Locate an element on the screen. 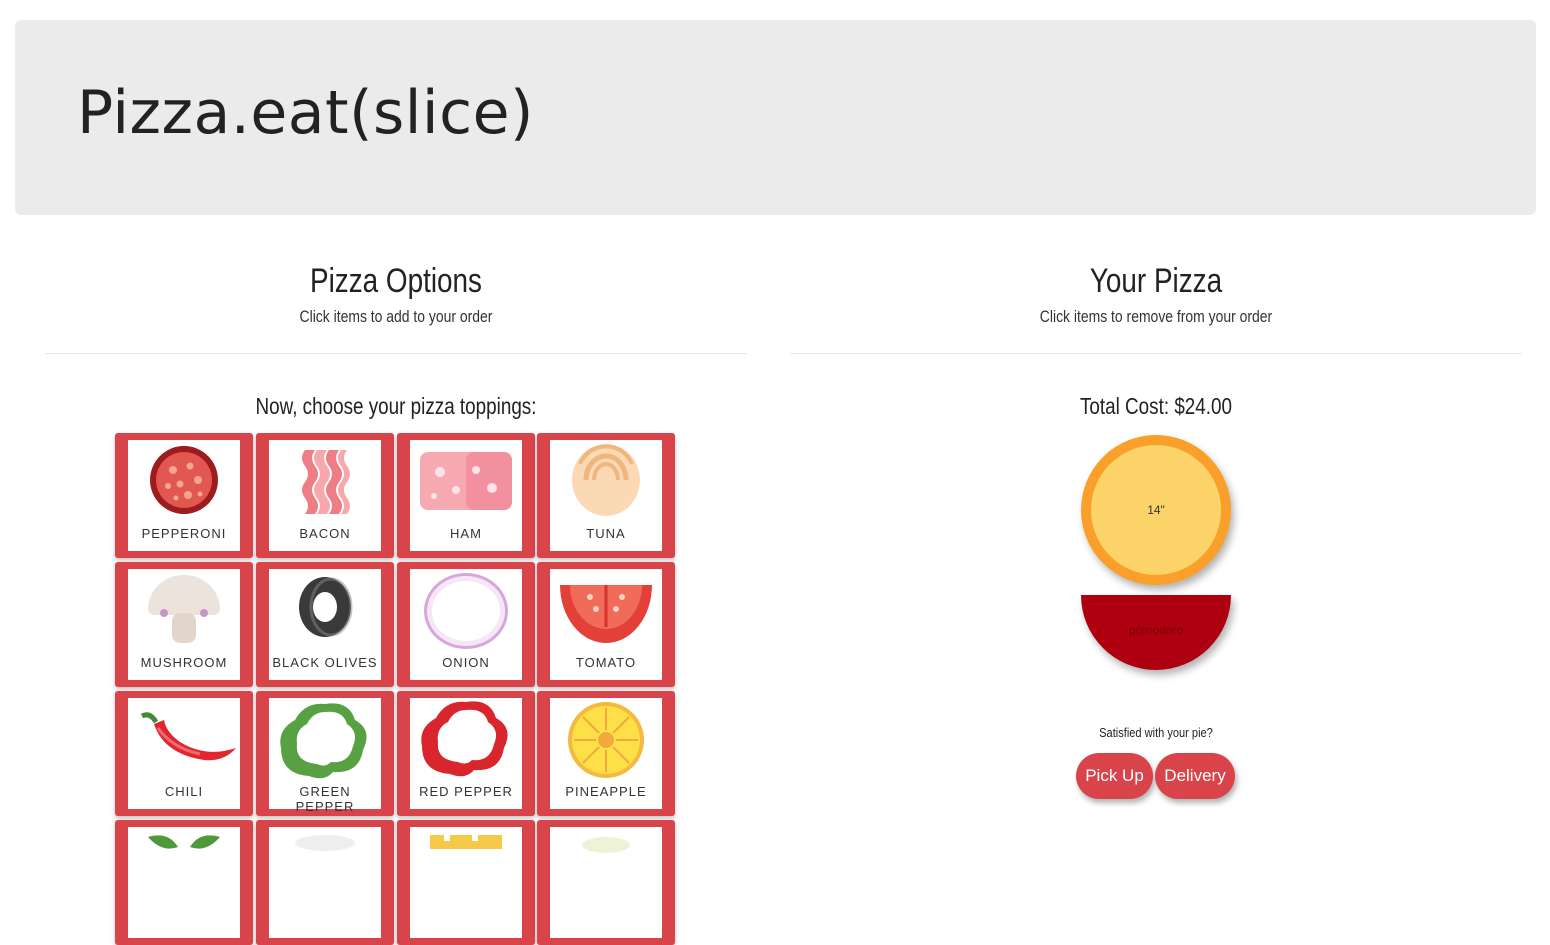 This screenshot has height=945, width=1550. topping-pineapple: Pineapple is located at coordinates (606, 753).